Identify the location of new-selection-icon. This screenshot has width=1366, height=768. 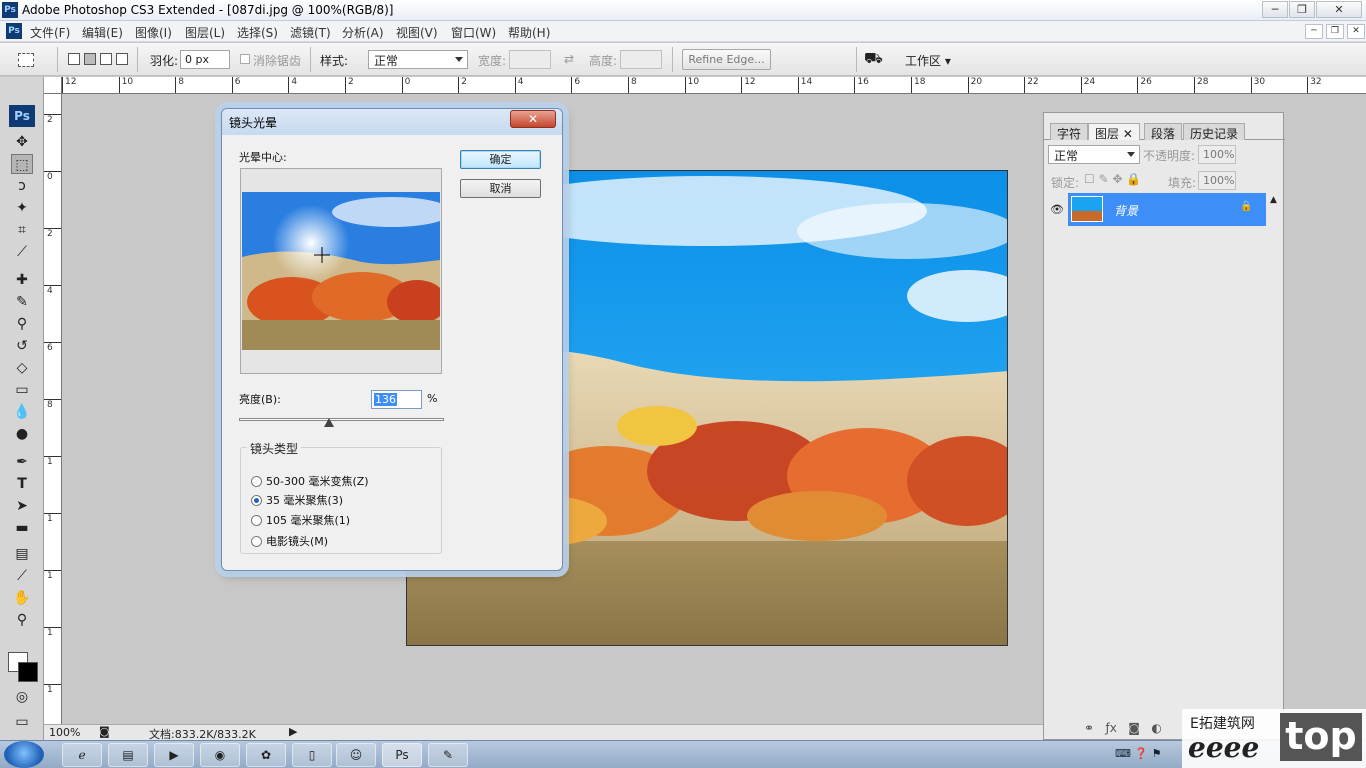
(74, 59).